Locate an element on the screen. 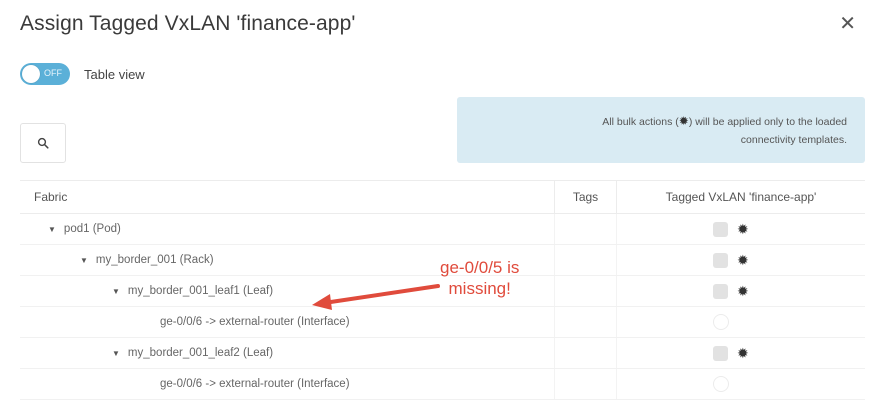 The image size is (872, 400). info-text-end: ) will be applied only to the loaded is located at coordinates (767, 122).